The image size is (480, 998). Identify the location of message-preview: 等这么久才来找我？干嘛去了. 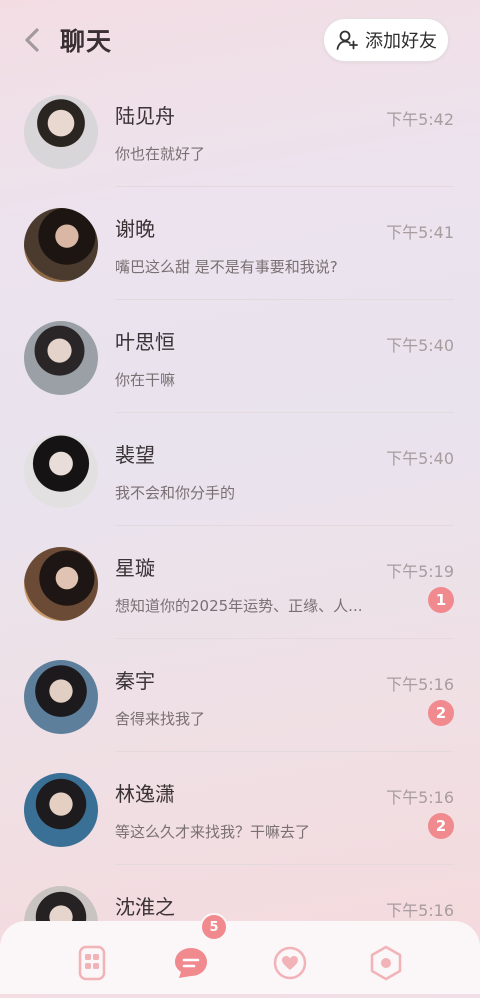
(213, 832).